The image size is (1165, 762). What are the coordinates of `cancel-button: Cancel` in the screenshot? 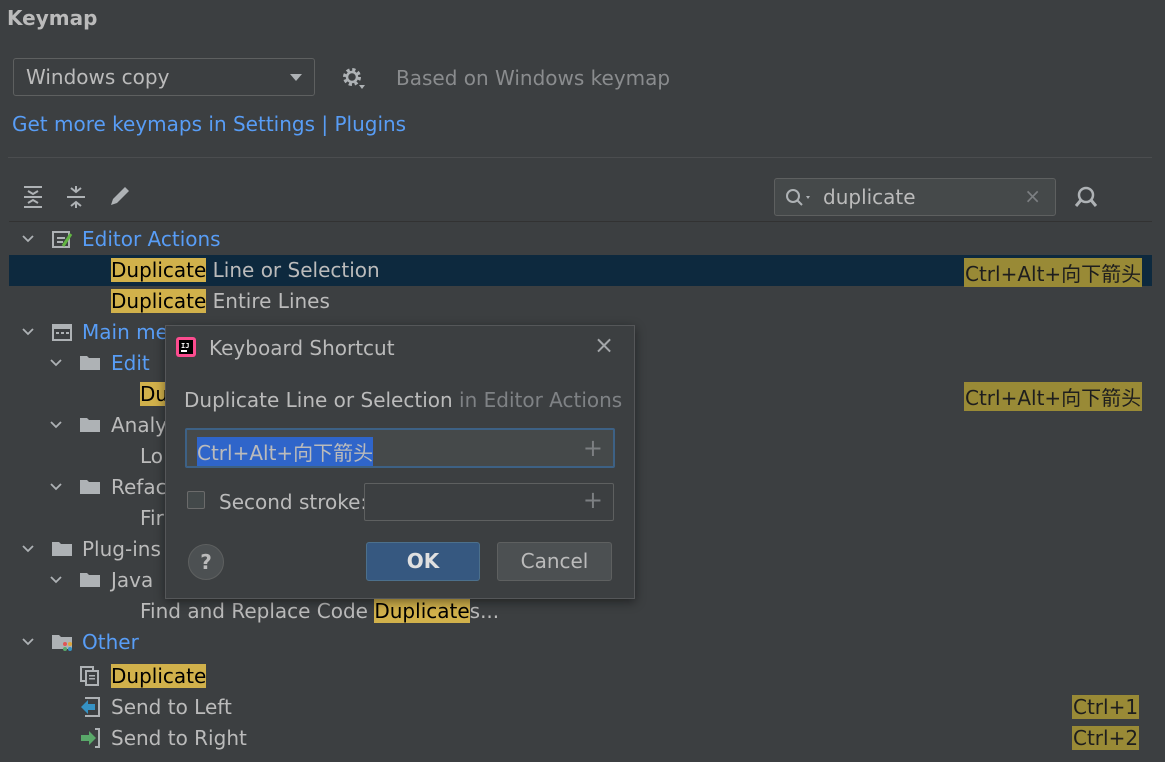 It's located at (554, 561).